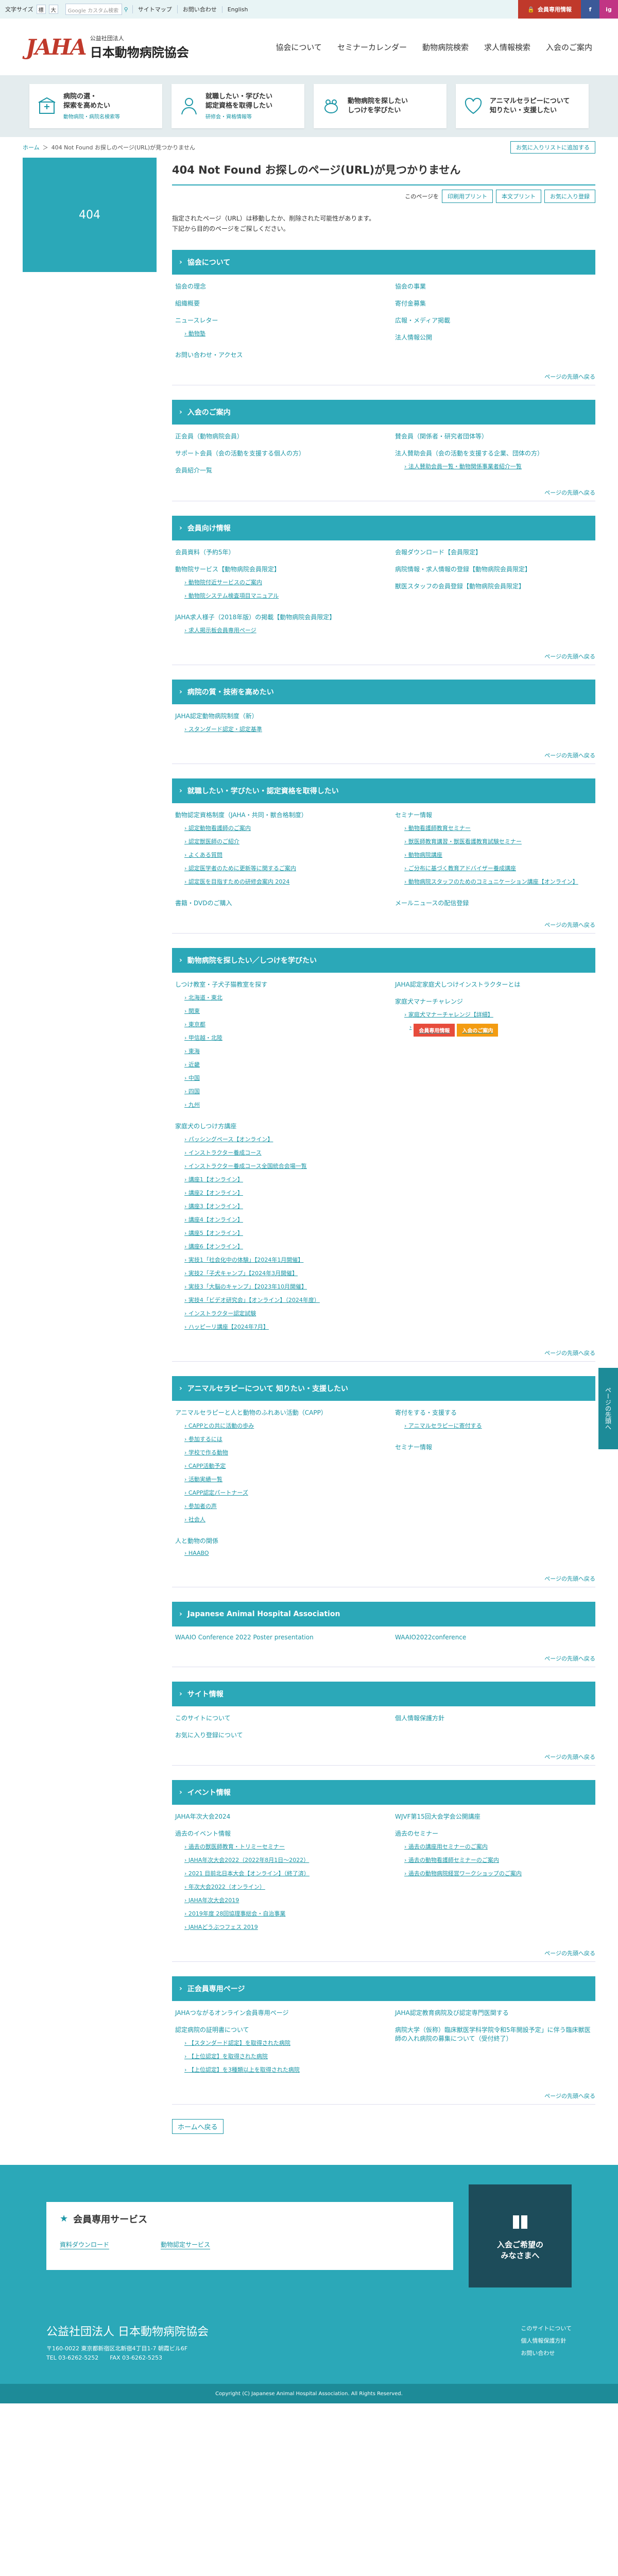 Image resolution: width=618 pixels, height=2576 pixels. I want to click on sitemap-link: 協会の事業, so click(410, 286).